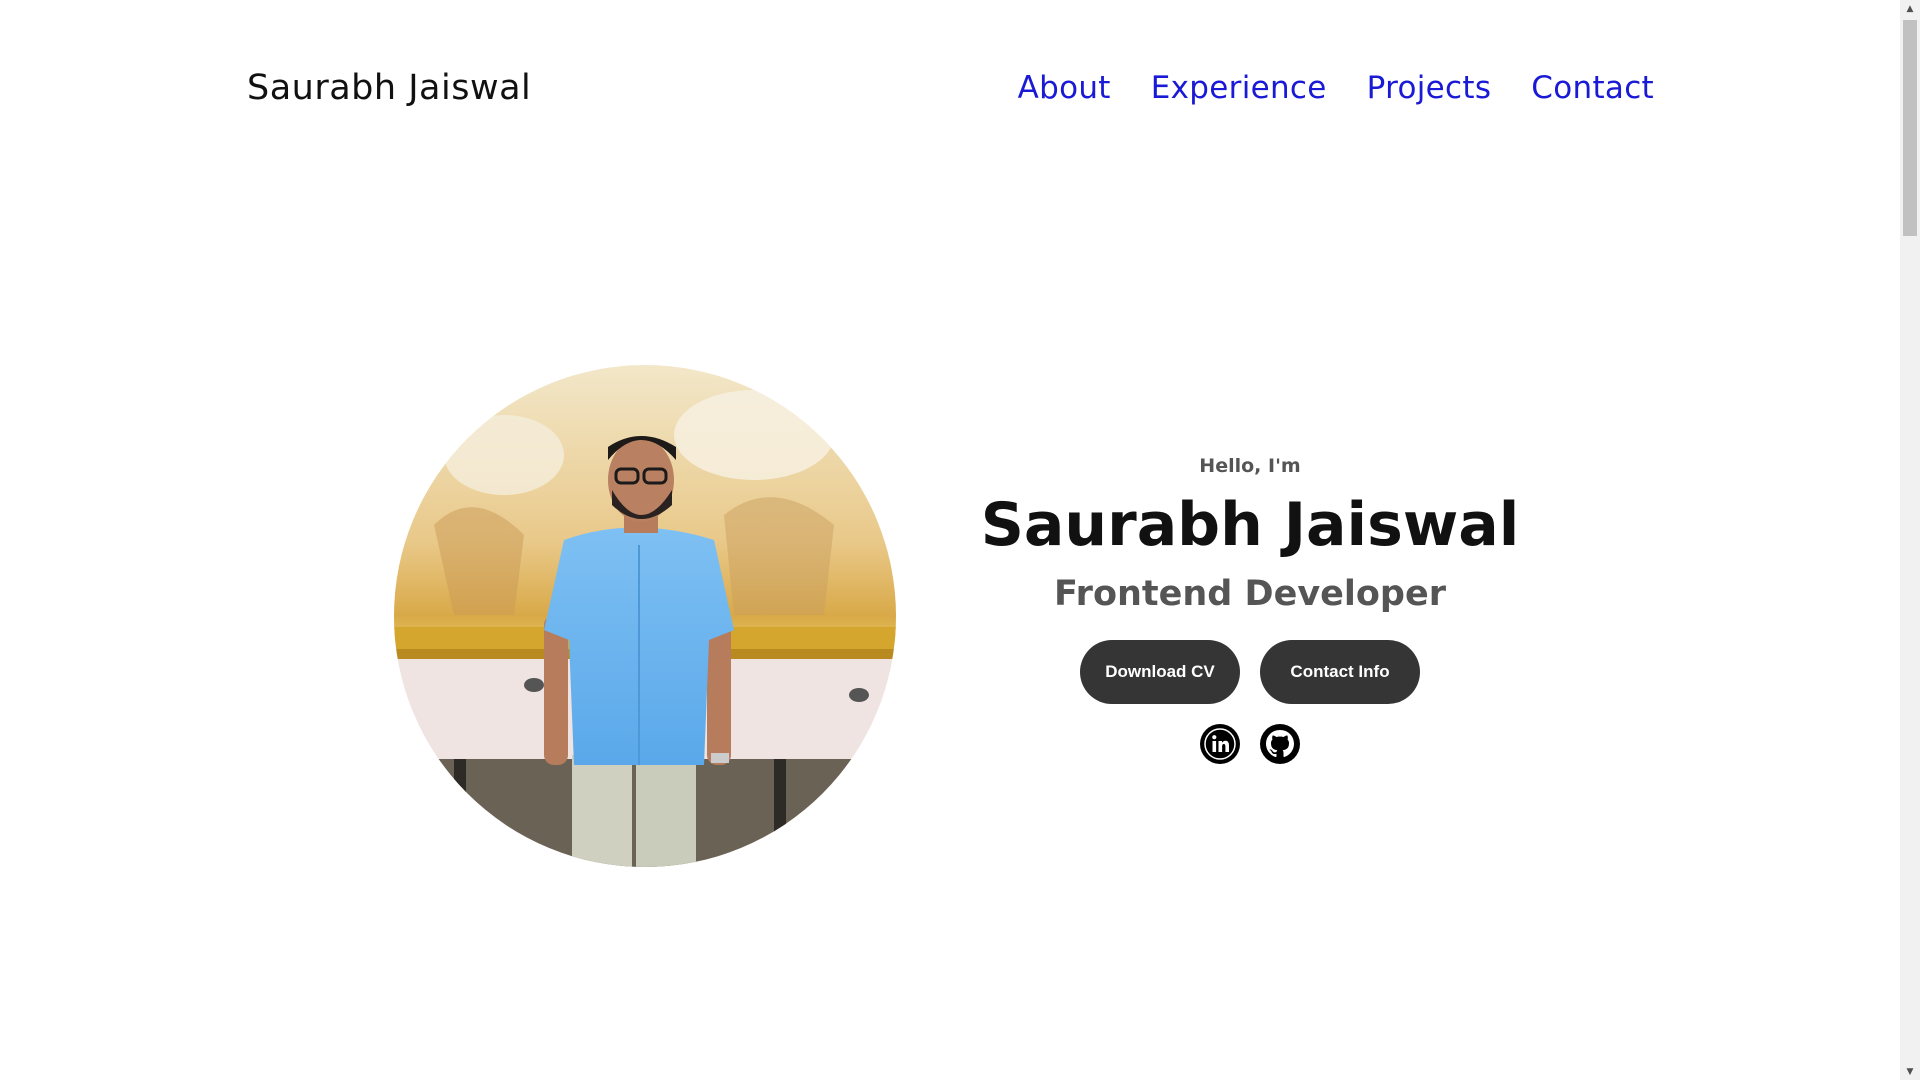 The height and width of the screenshot is (1080, 1920). Describe the element at coordinates (1910, 540) in the screenshot. I see `vertical-scrollbar: ▲ ▼` at that location.